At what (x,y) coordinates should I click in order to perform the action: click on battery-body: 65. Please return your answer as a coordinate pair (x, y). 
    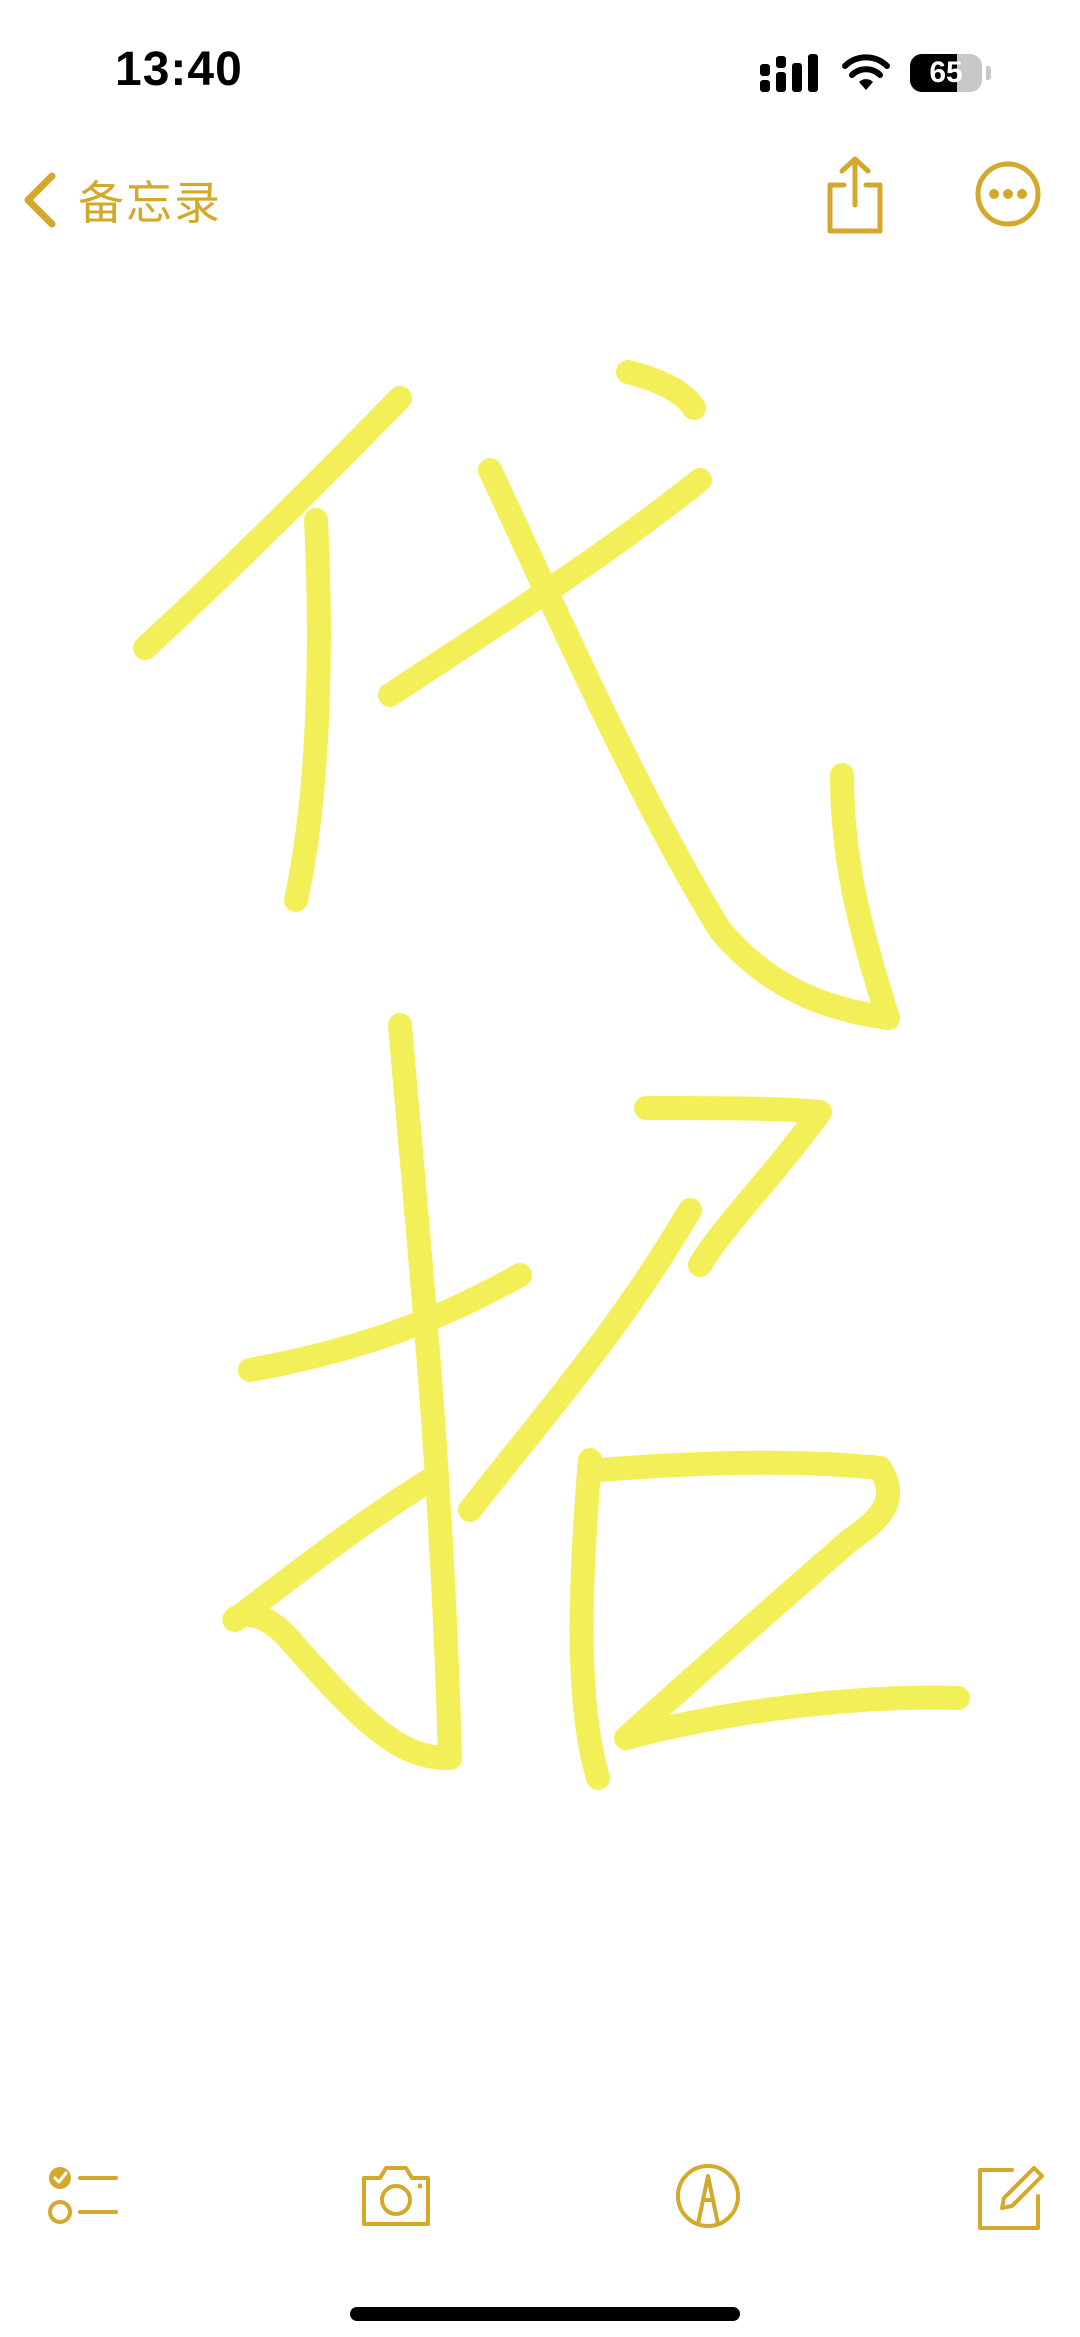
    Looking at the image, I should click on (946, 73).